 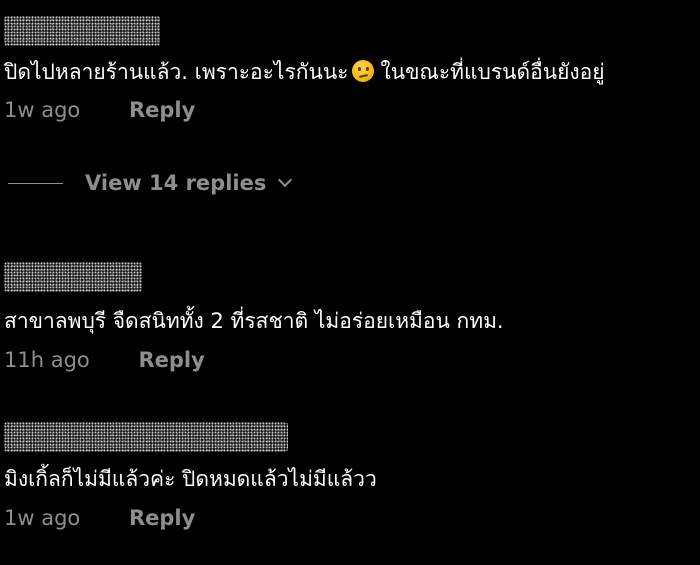 What do you see at coordinates (47, 360) in the screenshot?
I see `timestamp: 11h ago` at bounding box center [47, 360].